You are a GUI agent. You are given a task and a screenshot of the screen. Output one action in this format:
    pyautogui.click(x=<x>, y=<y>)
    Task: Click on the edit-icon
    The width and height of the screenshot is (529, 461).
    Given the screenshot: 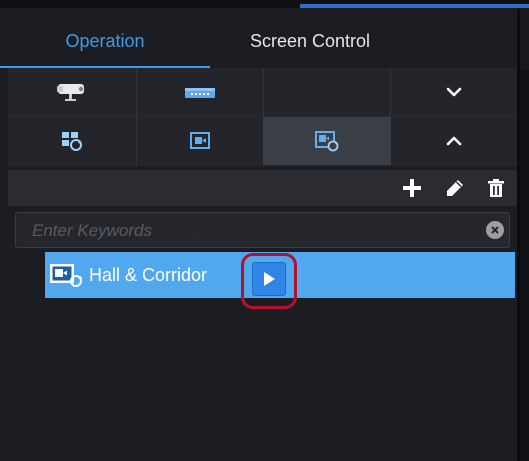 What is the action you would take?
    pyautogui.click(x=455, y=188)
    